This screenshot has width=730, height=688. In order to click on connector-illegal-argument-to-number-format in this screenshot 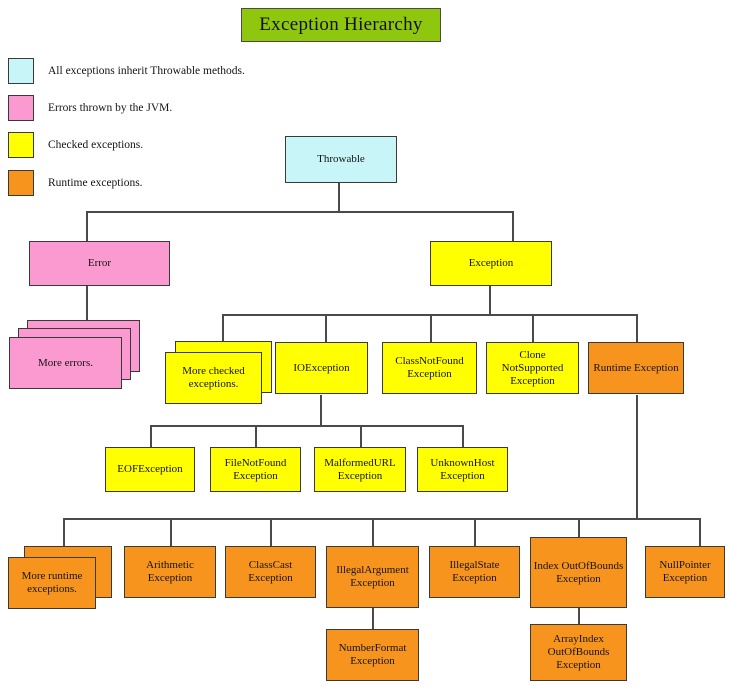, I will do `click(373, 618)`.